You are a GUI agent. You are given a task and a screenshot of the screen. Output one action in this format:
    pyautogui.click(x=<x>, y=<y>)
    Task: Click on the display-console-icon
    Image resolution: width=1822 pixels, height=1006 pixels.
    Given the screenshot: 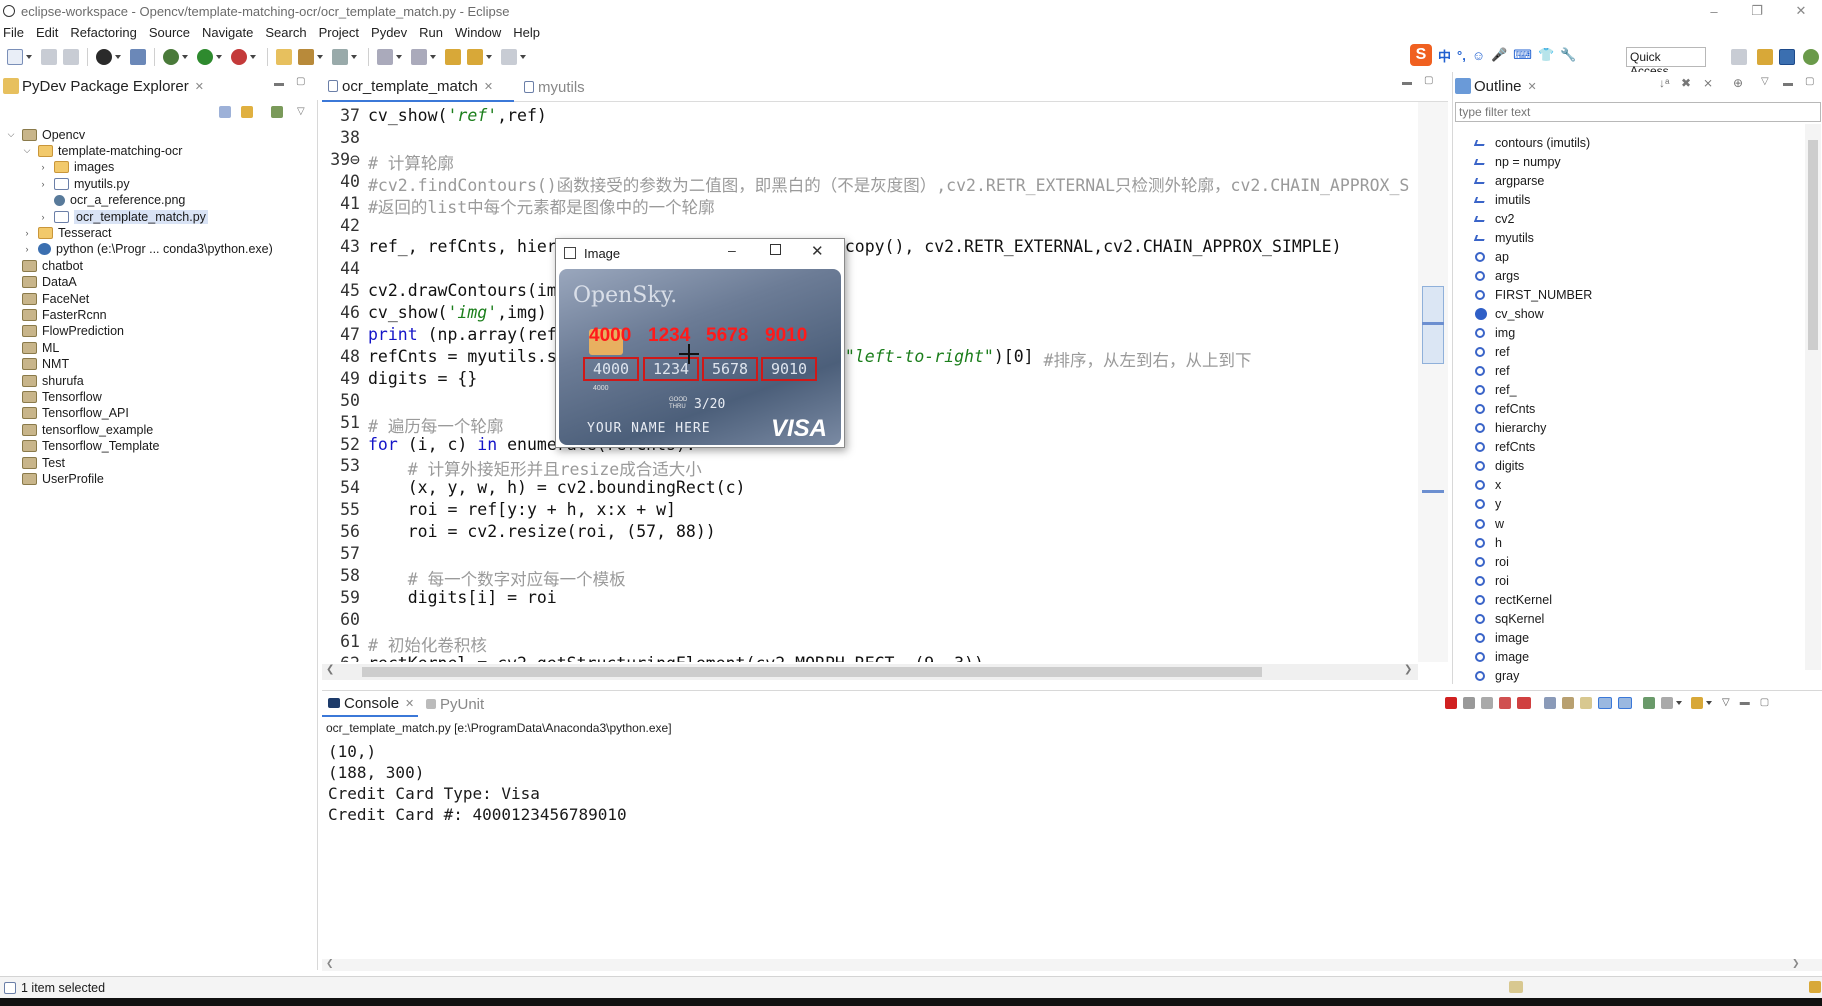 What is the action you would take?
    pyautogui.click(x=1667, y=703)
    